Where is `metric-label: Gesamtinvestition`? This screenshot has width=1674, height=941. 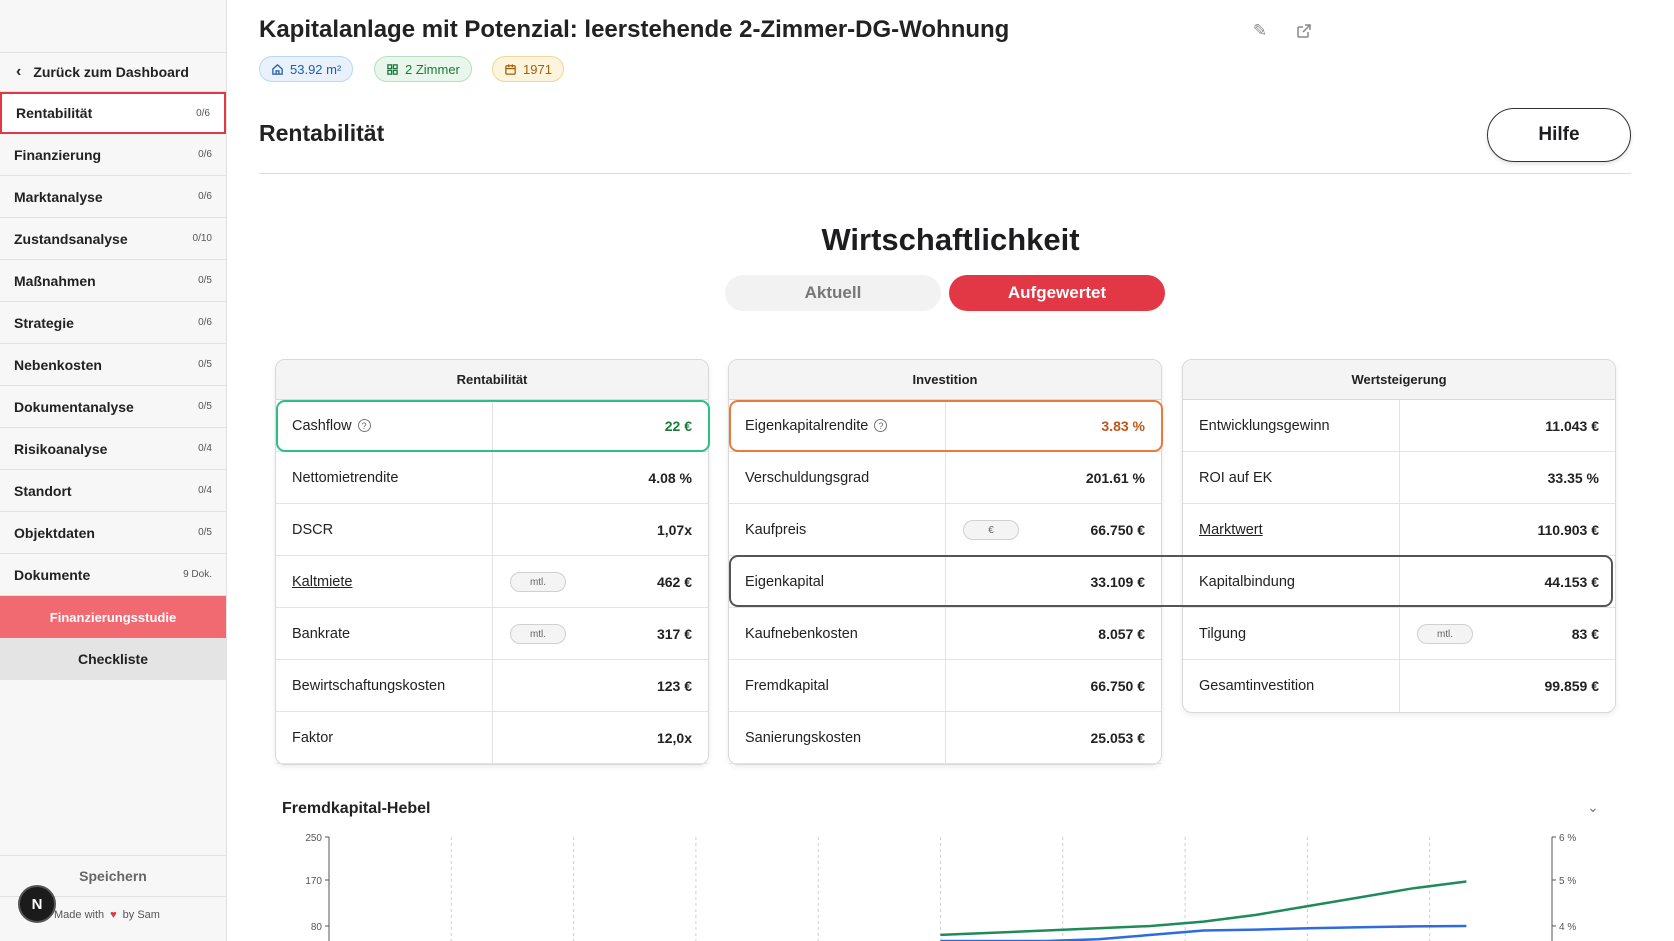 metric-label: Gesamtinvestition is located at coordinates (1291, 686).